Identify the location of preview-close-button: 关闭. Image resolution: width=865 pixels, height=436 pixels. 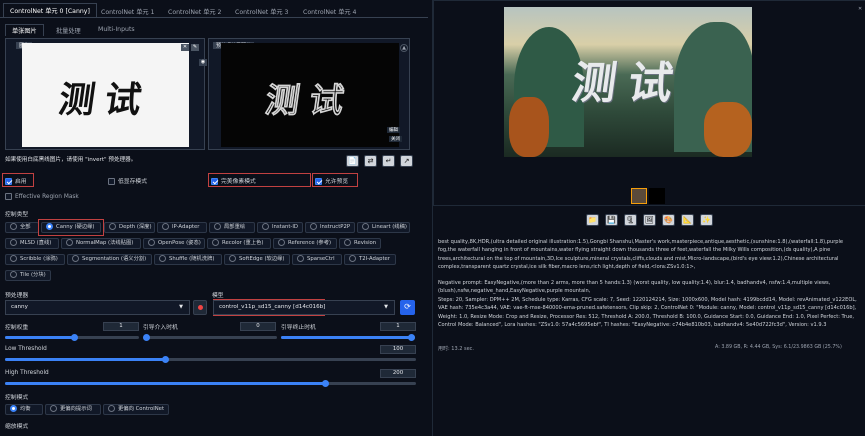
(395, 139).